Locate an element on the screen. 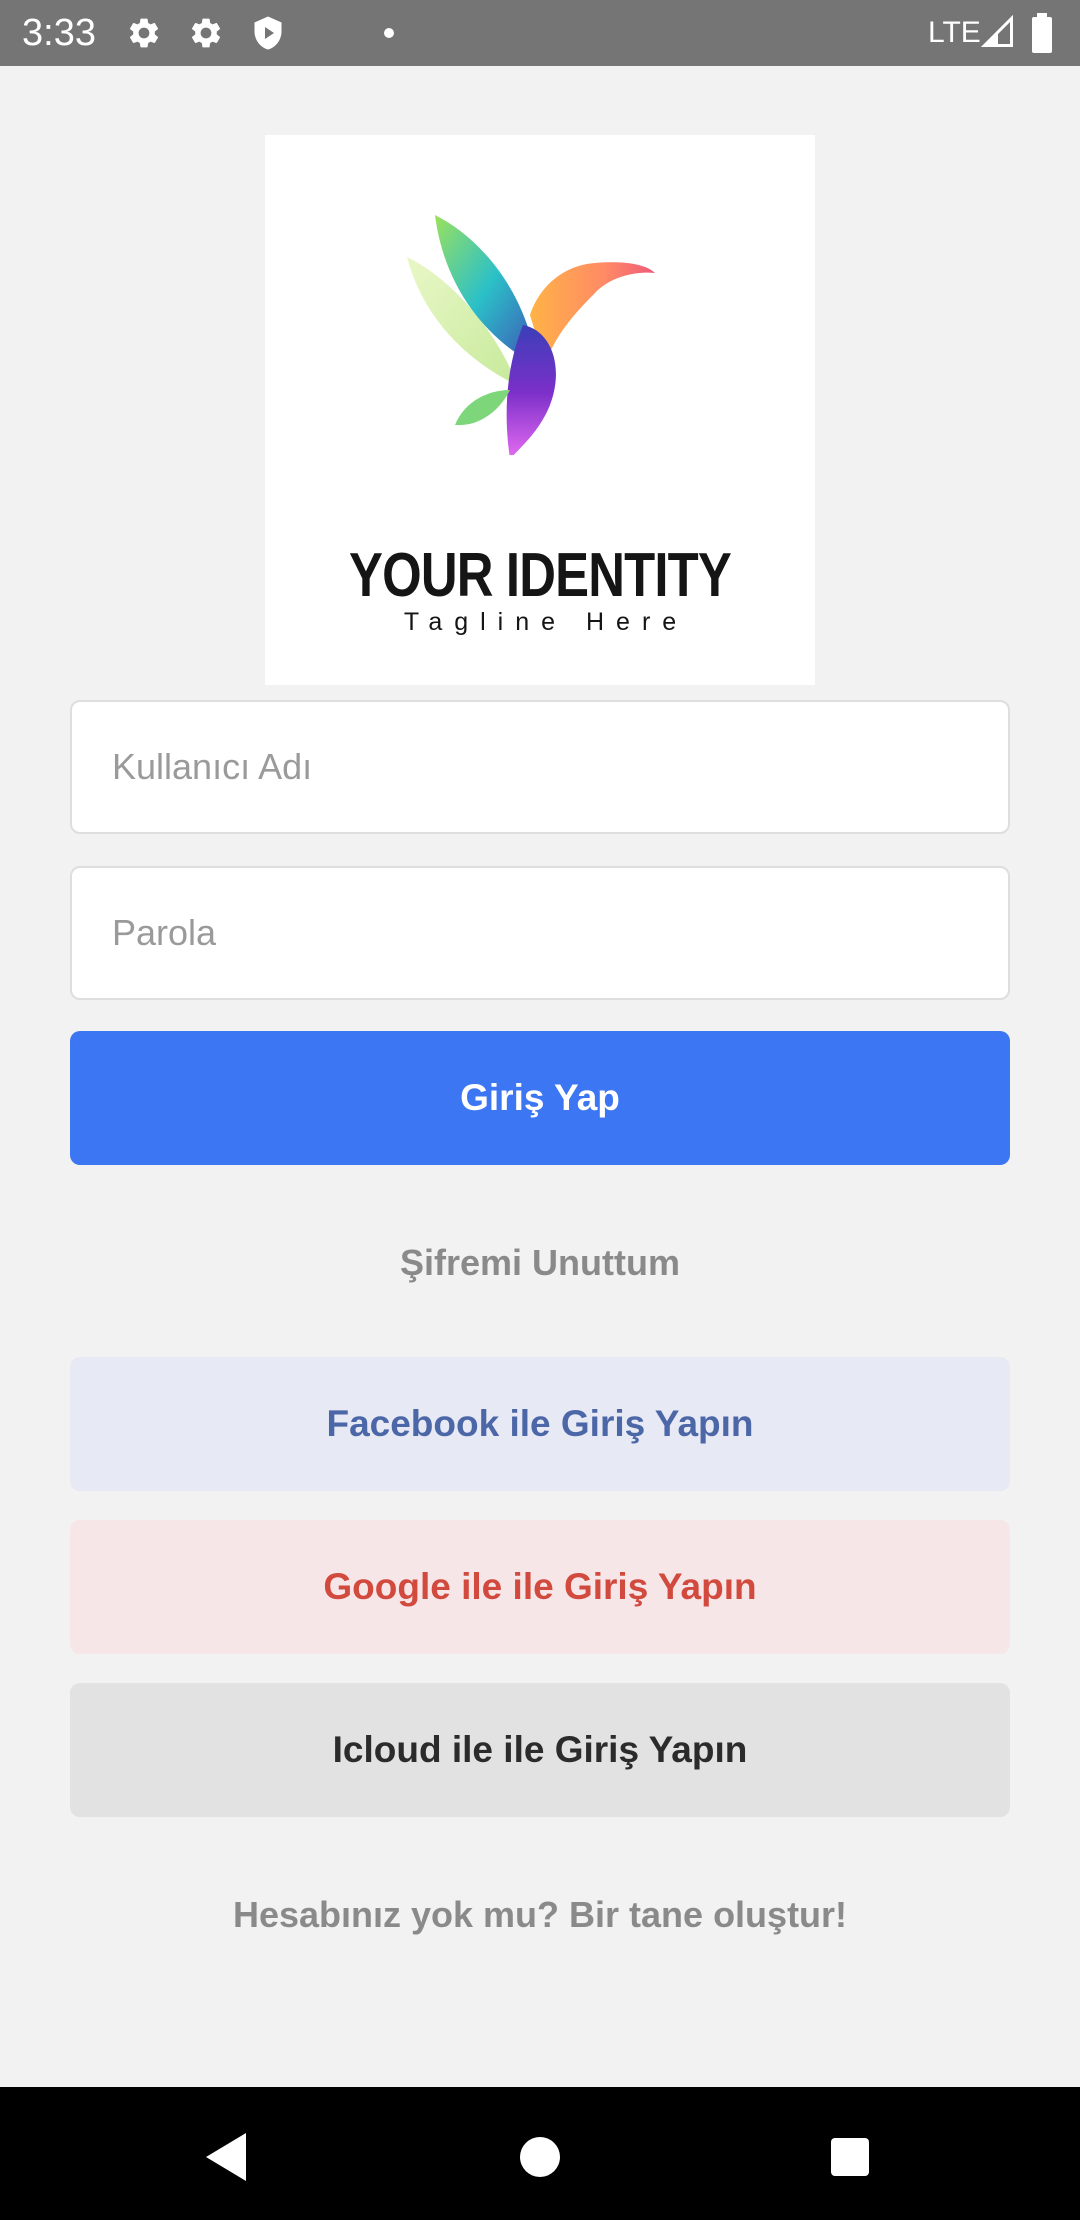  home-icon is located at coordinates (540, 2157).